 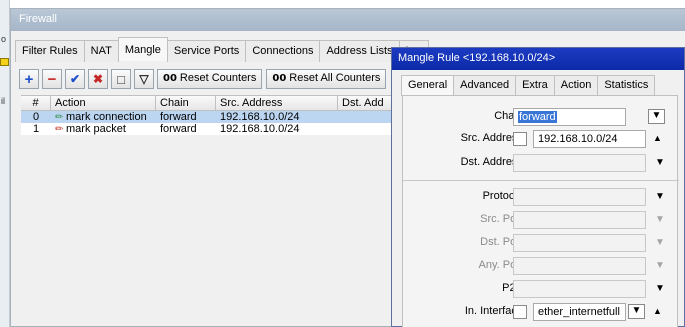 What do you see at coordinates (101, 51) in the screenshot?
I see `tab-nat: NAT` at bounding box center [101, 51].